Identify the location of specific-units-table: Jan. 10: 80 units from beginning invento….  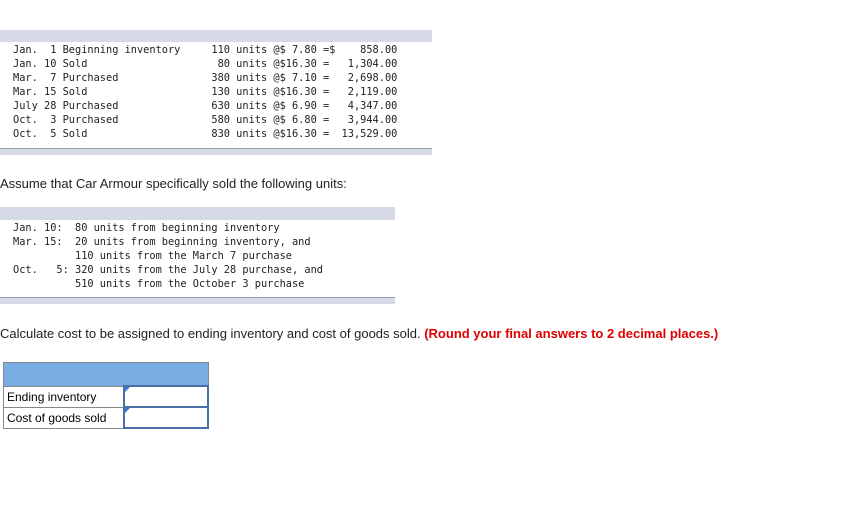
(197, 255).